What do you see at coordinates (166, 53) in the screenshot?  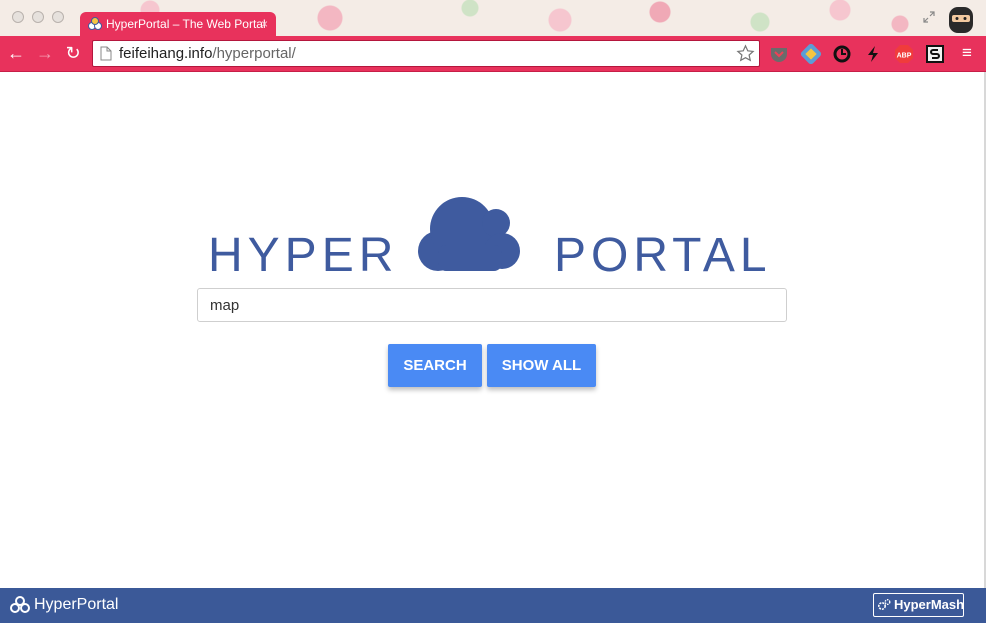 I see `url-host: feifeihang.info` at bounding box center [166, 53].